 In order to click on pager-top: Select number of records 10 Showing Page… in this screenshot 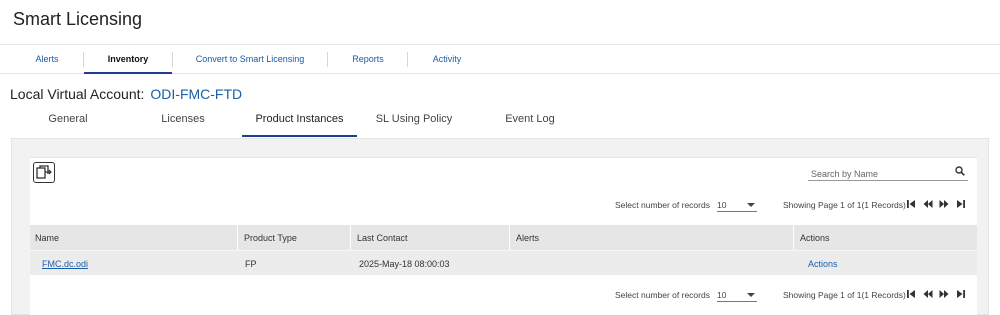, I will do `click(503, 205)`.